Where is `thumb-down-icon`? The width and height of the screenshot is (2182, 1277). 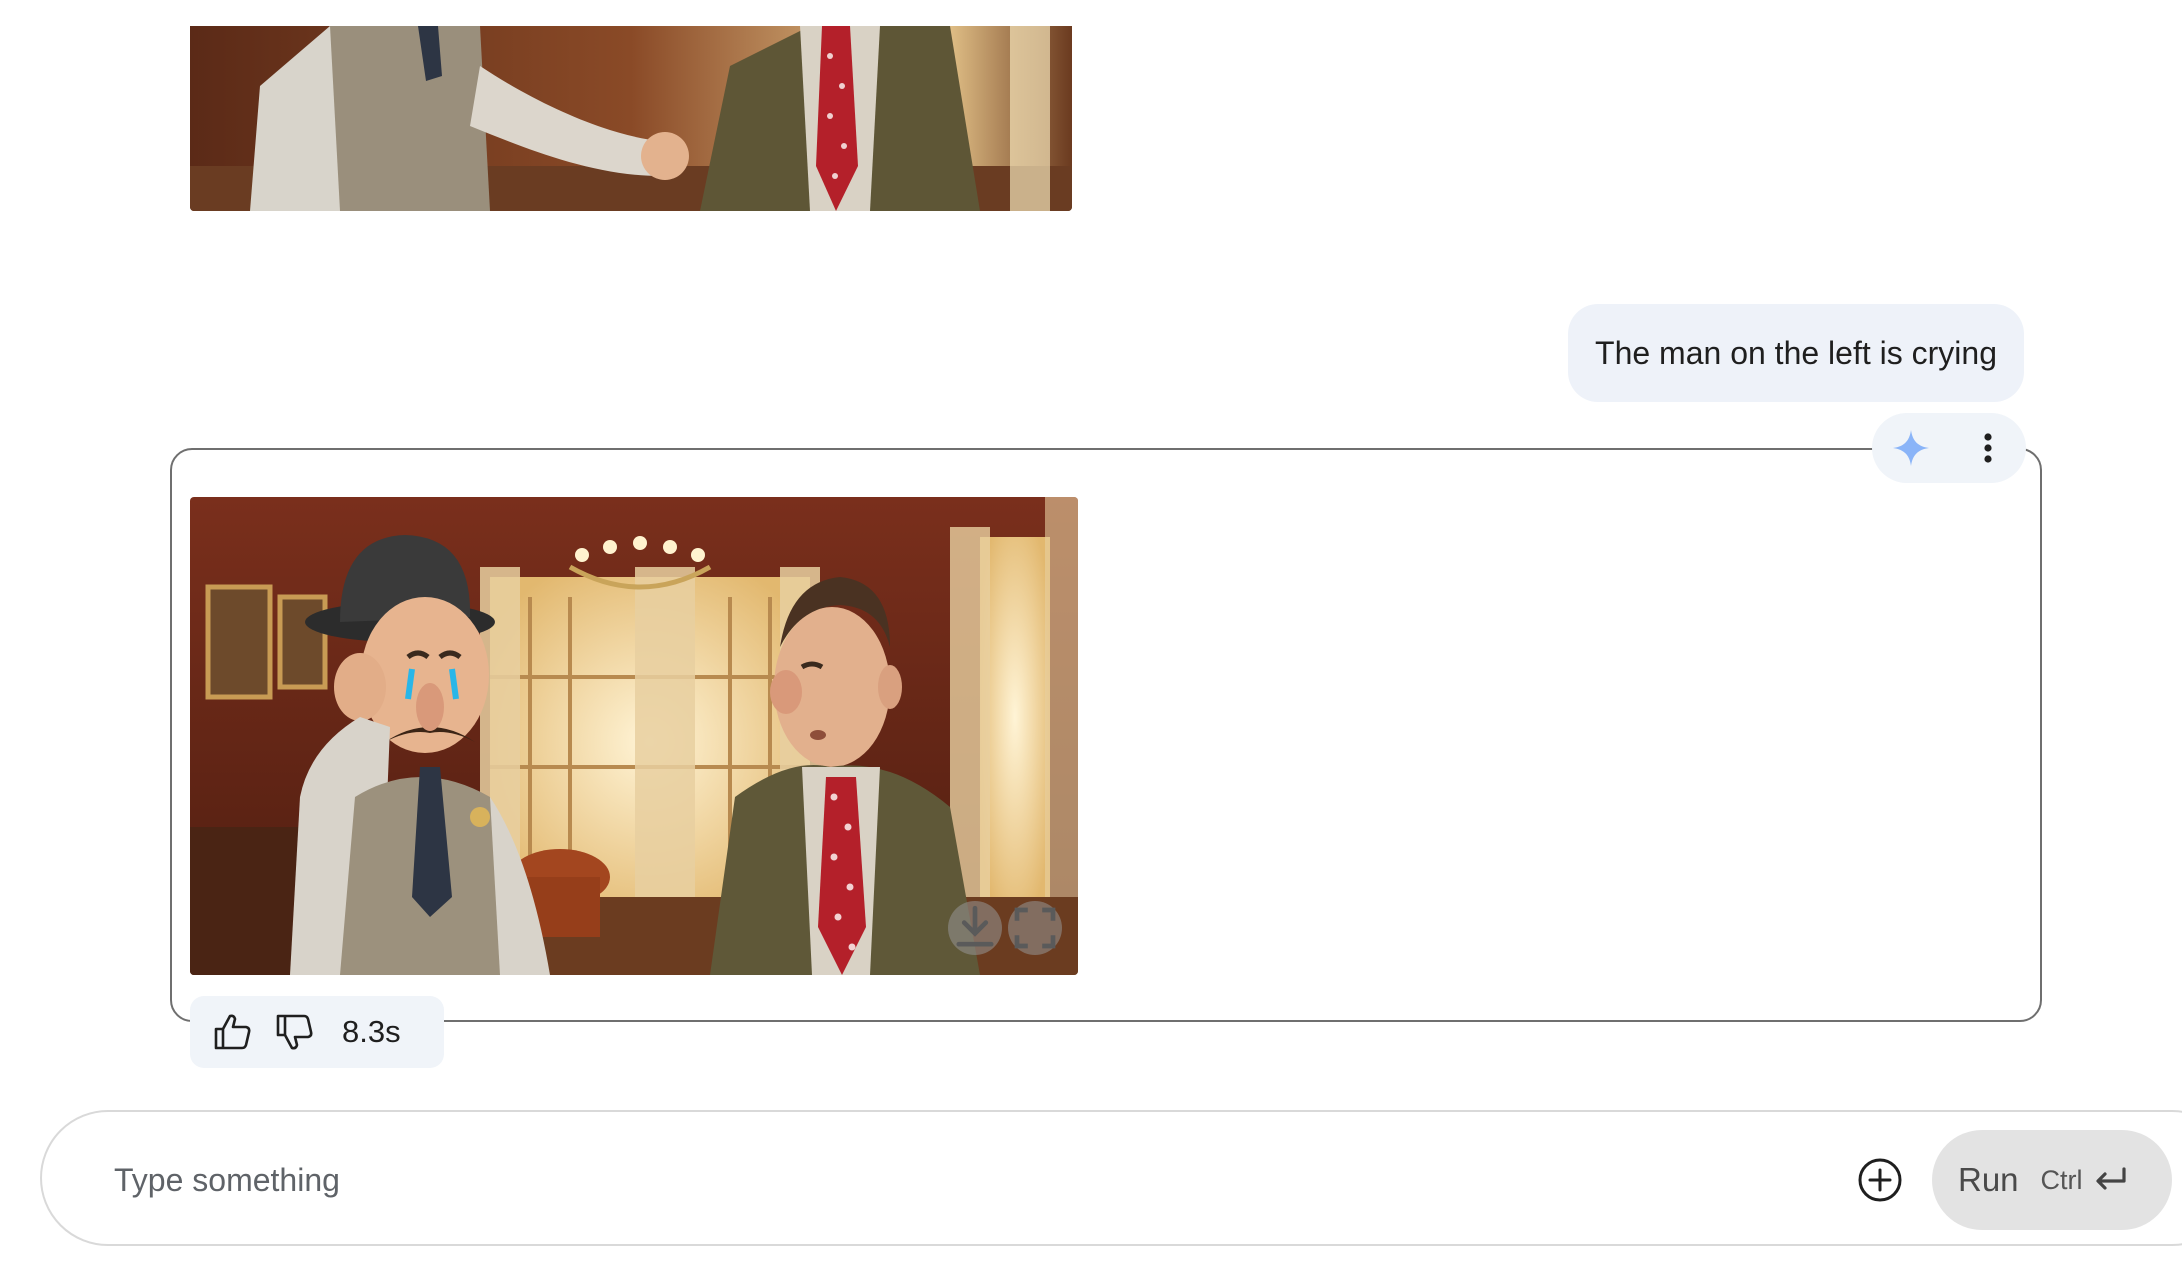
thumb-down-icon is located at coordinates (295, 1032).